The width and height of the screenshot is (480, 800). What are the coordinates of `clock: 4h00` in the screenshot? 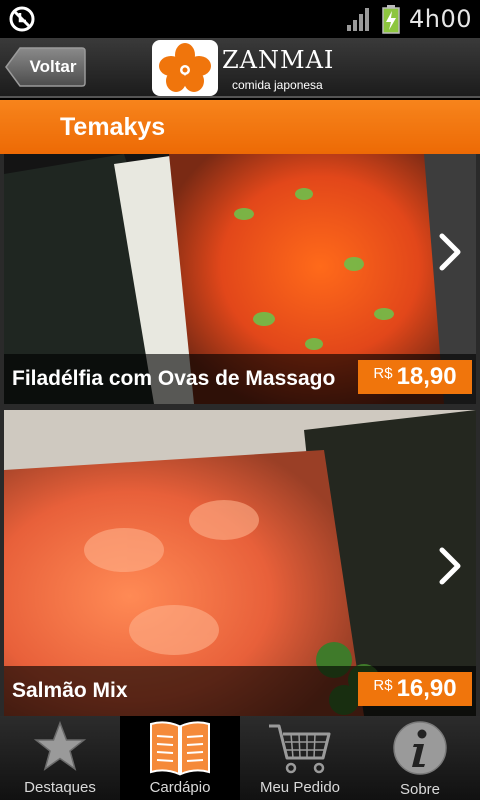 It's located at (440, 19).